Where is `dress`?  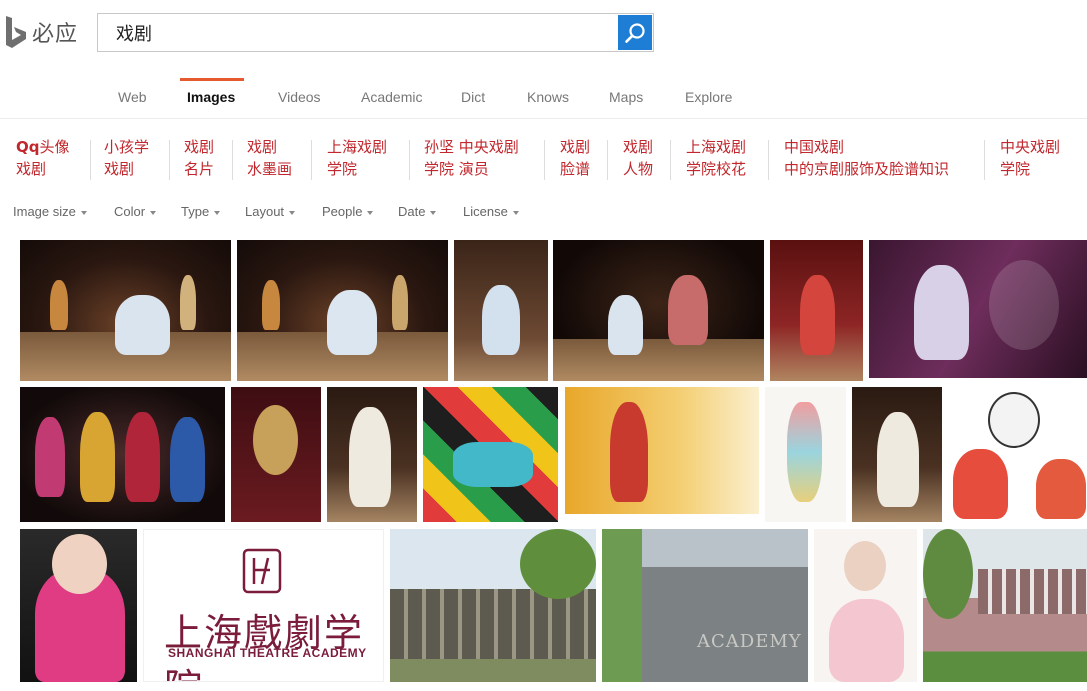
dress is located at coordinates (866, 640).